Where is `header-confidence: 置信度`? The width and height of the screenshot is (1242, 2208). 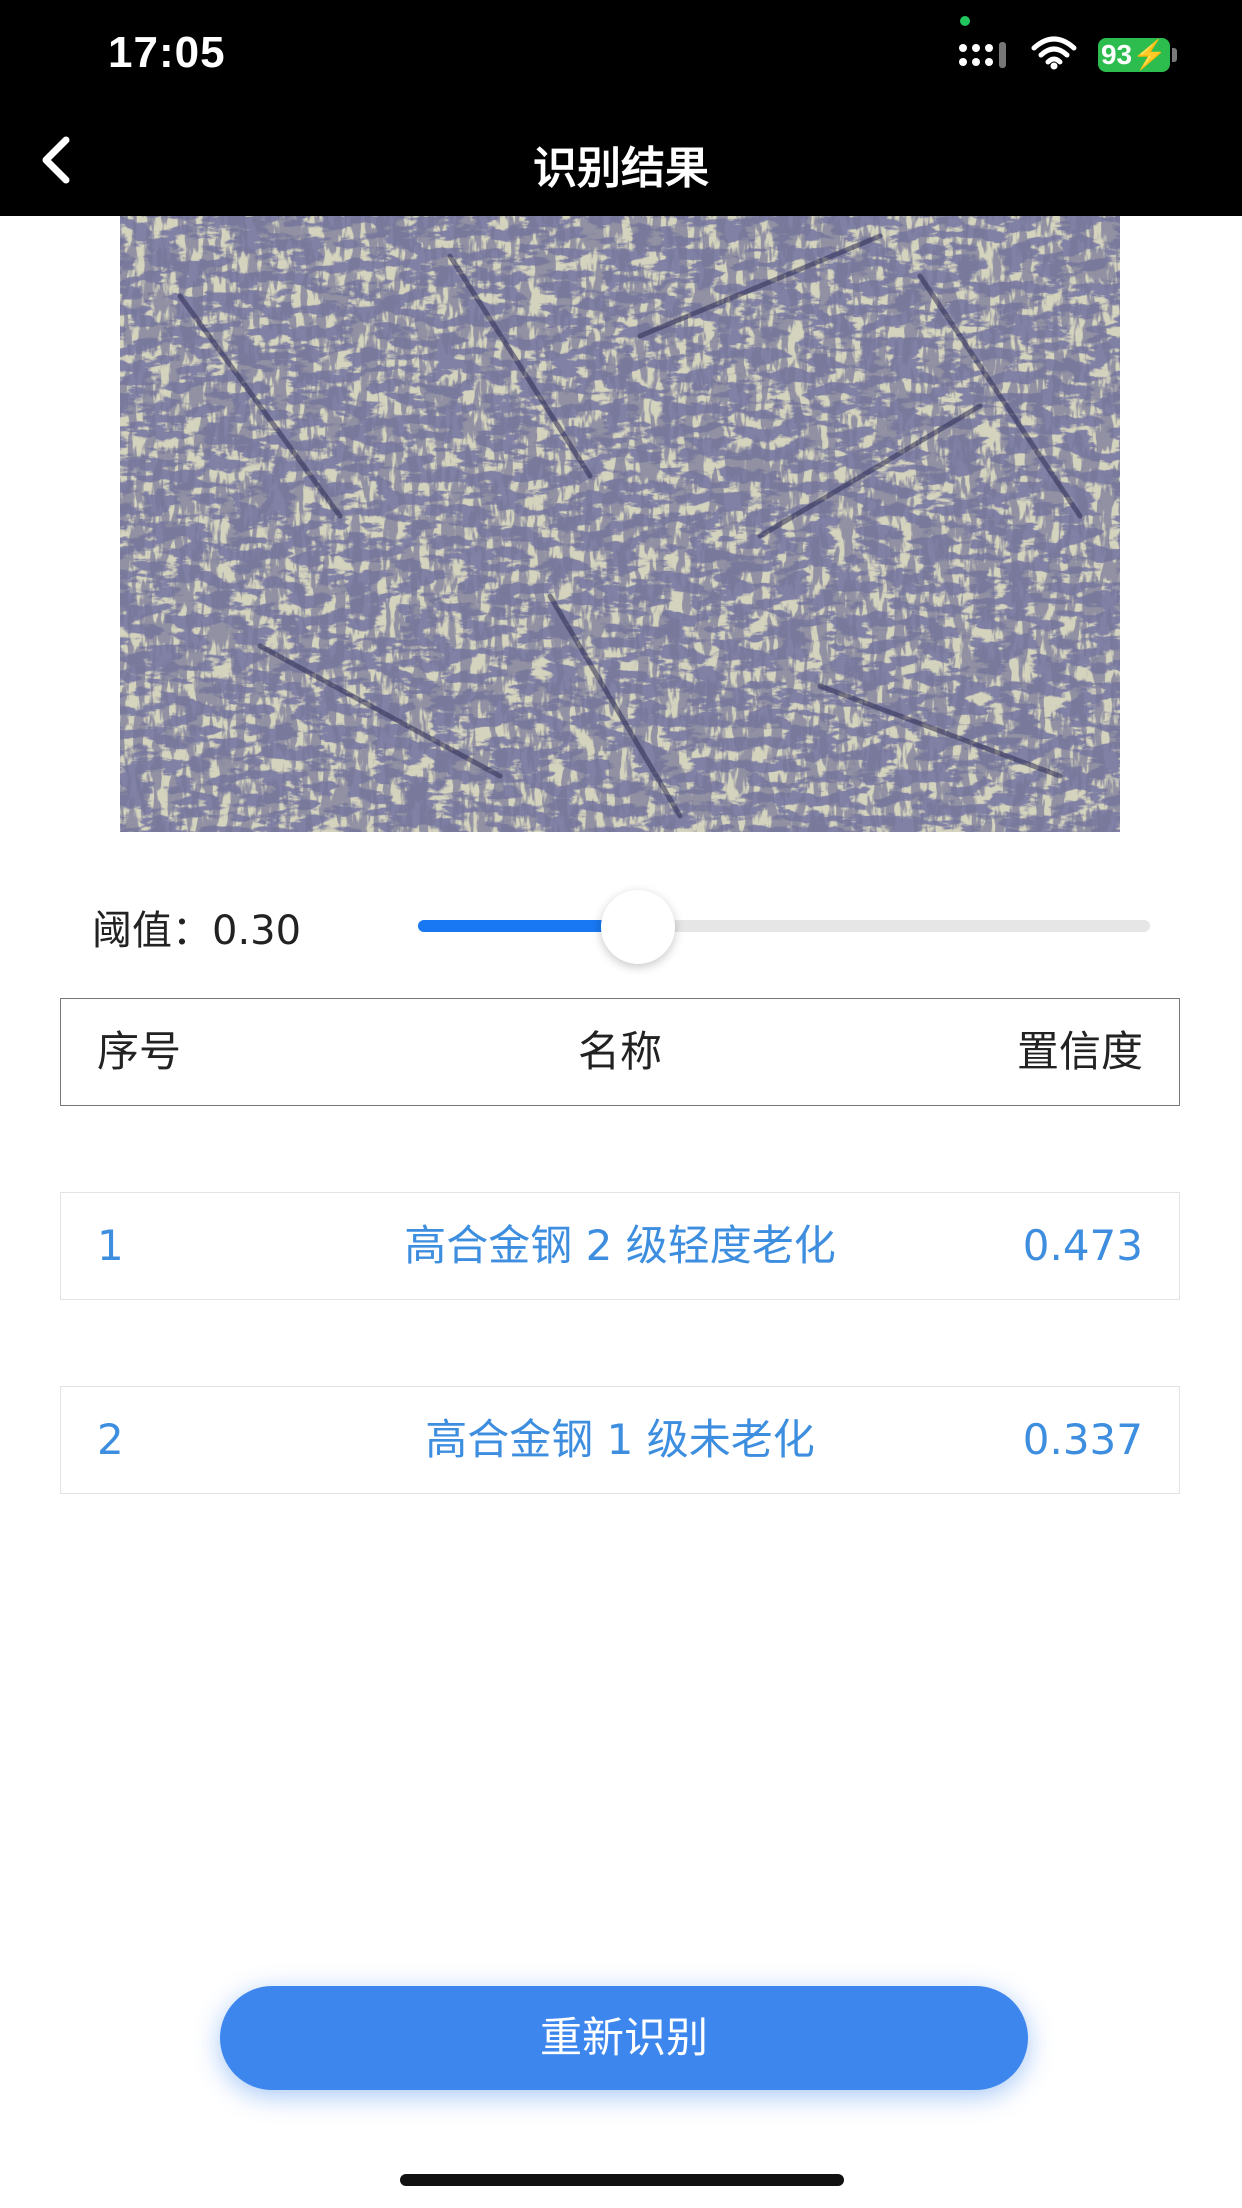 header-confidence: 置信度 is located at coordinates (1079, 1051).